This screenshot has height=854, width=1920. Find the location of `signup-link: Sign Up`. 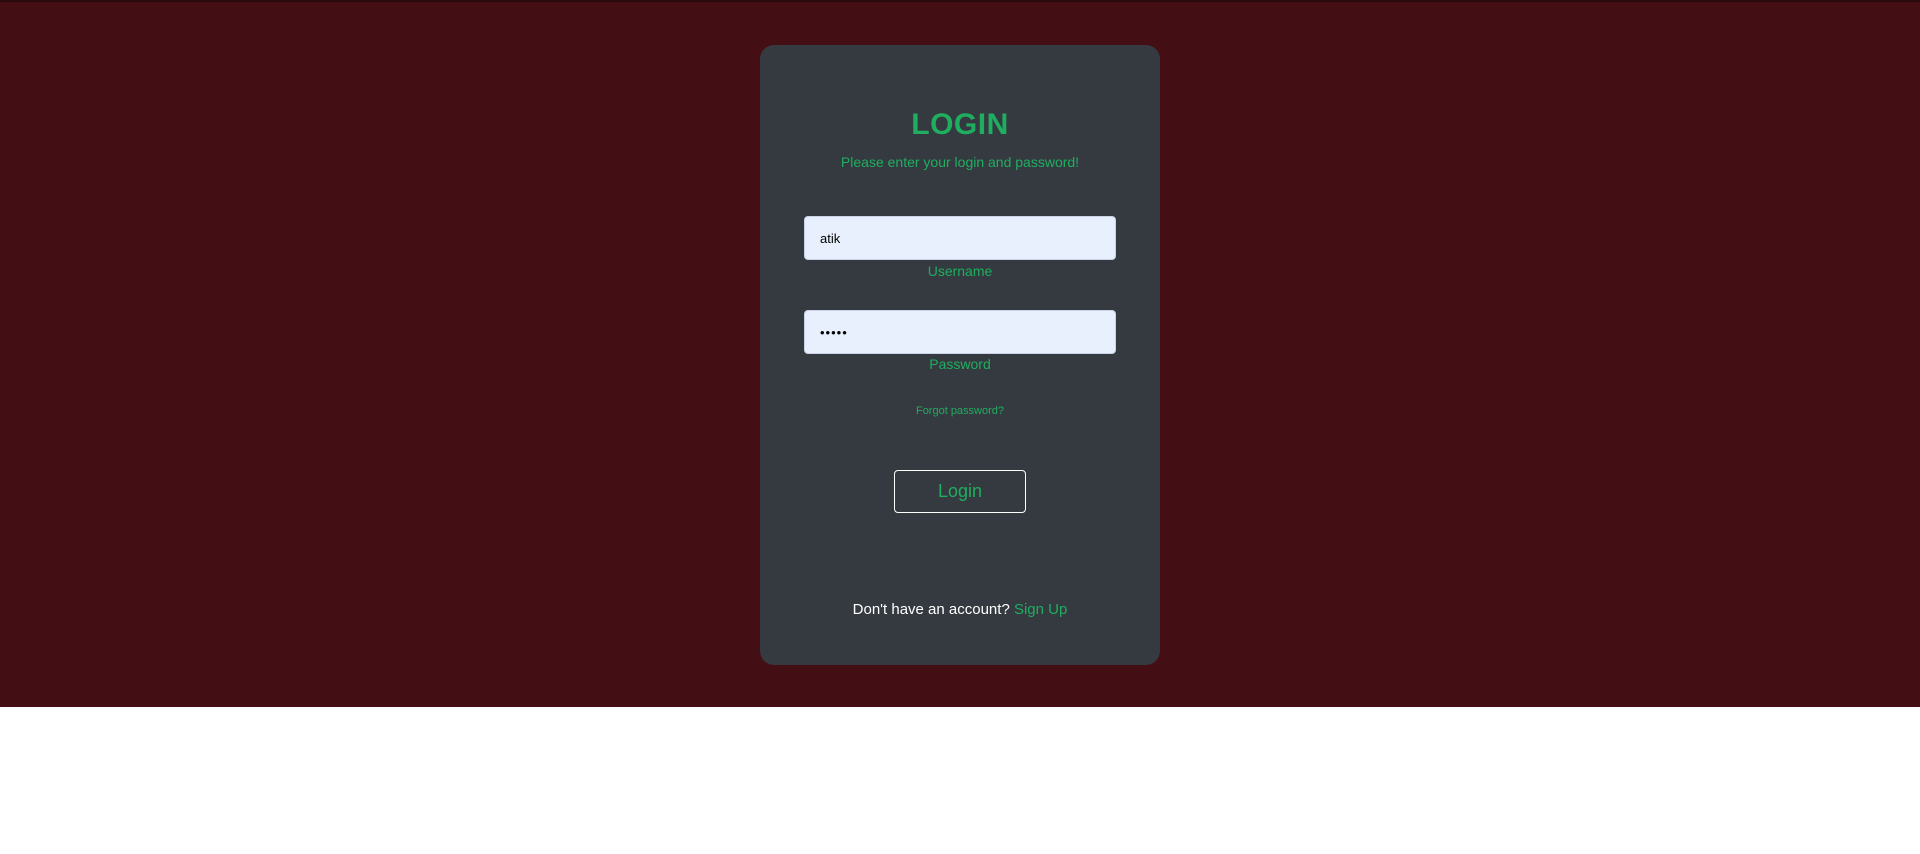

signup-link: Sign Up is located at coordinates (1040, 609).